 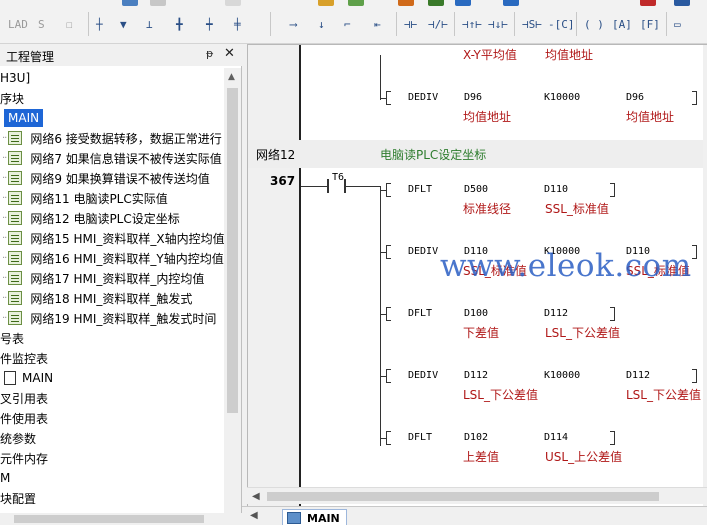 I want to click on lad-icon: LAD, so click(x=18, y=24).